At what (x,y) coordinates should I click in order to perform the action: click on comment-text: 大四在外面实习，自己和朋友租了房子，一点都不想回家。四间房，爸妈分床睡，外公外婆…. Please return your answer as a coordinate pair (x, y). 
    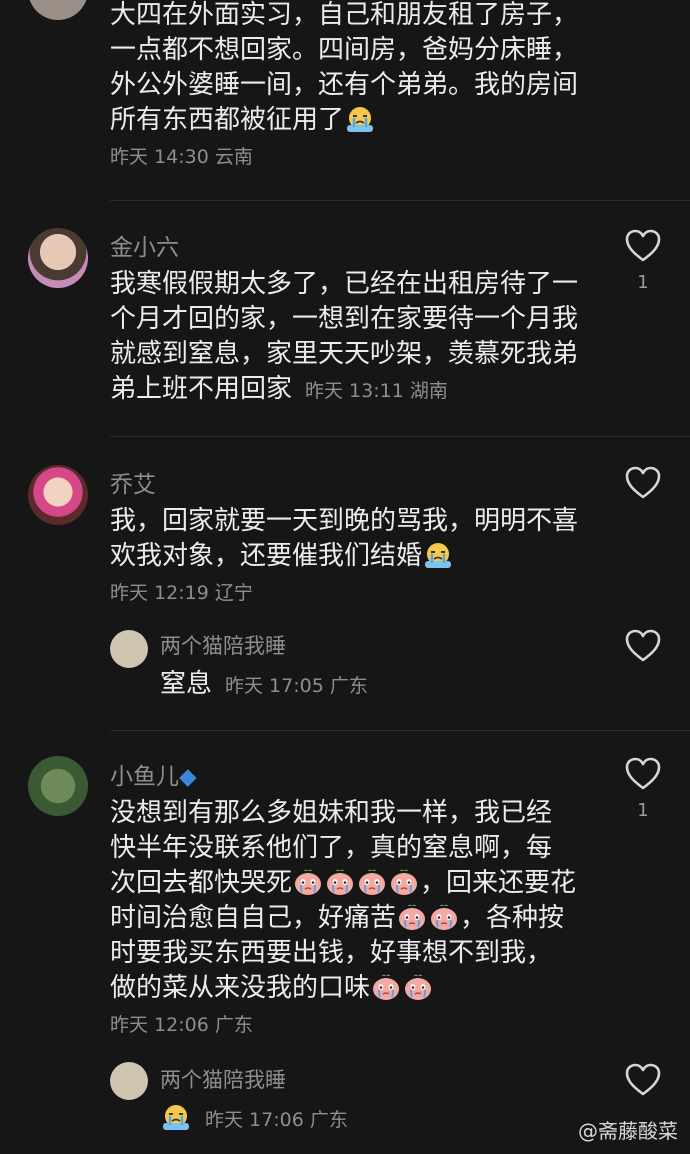
    Looking at the image, I should click on (344, 84).